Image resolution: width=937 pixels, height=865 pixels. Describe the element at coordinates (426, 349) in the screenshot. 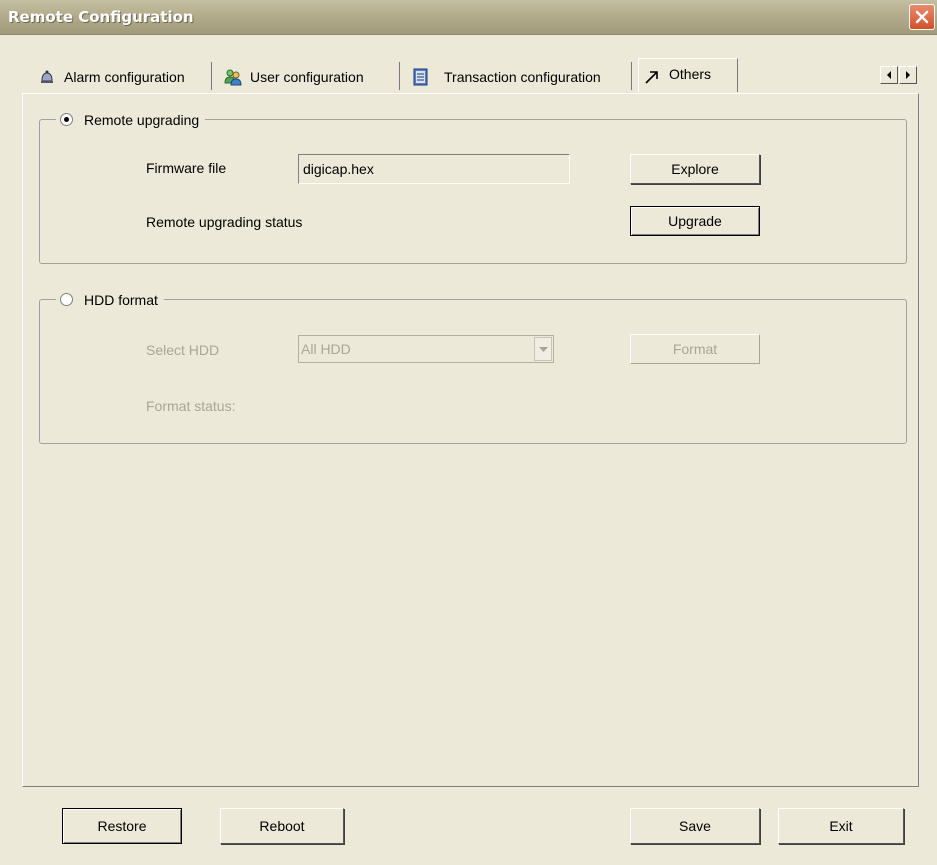

I see `select-hdd-dropdown: All HDD` at that location.